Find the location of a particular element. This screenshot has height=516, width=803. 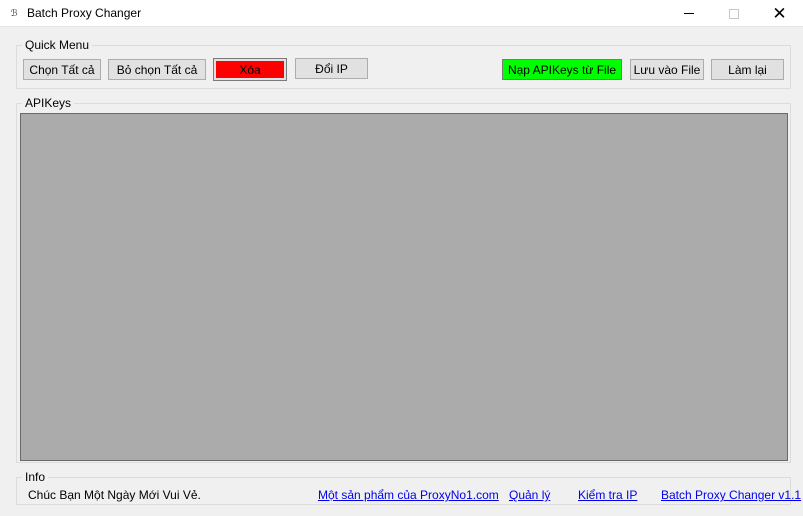

quick-menu-title: Quick Menu is located at coordinates (57, 45).